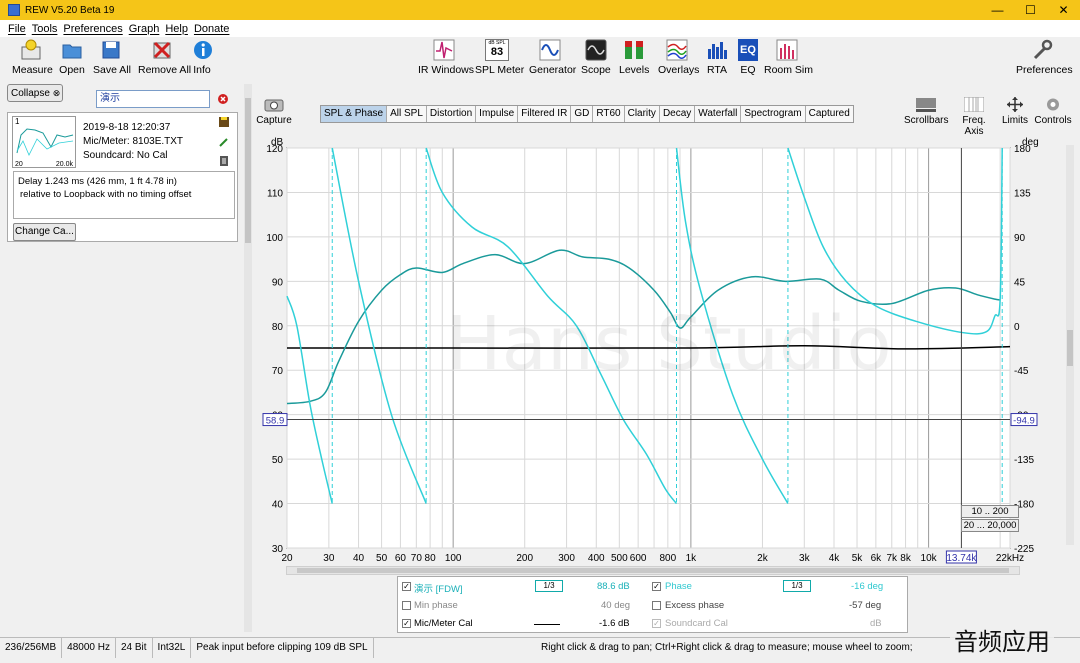 The height and width of the screenshot is (663, 1080). What do you see at coordinates (203, 50) in the screenshot?
I see `info-icon` at bounding box center [203, 50].